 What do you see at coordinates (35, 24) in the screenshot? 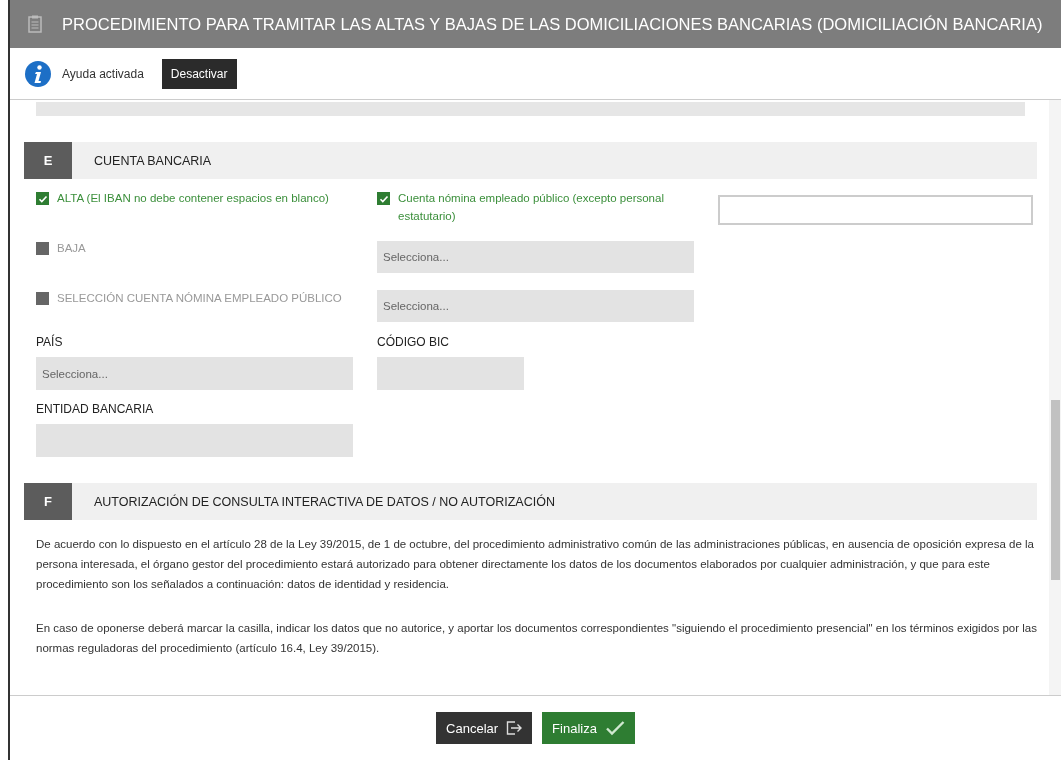
I see `clipboard-icon` at bounding box center [35, 24].